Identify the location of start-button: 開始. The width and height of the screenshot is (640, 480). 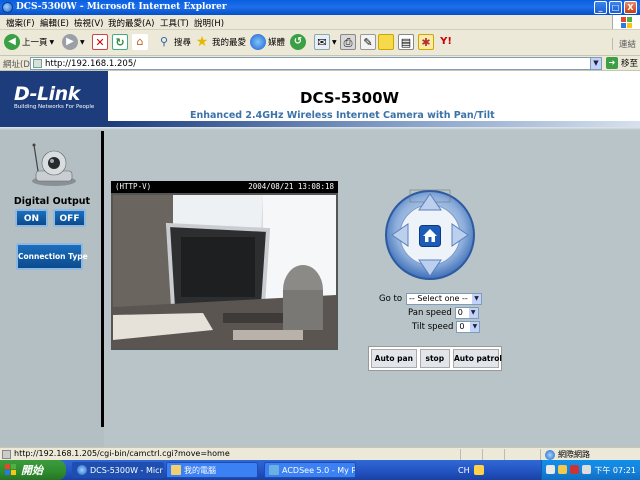
(33, 470).